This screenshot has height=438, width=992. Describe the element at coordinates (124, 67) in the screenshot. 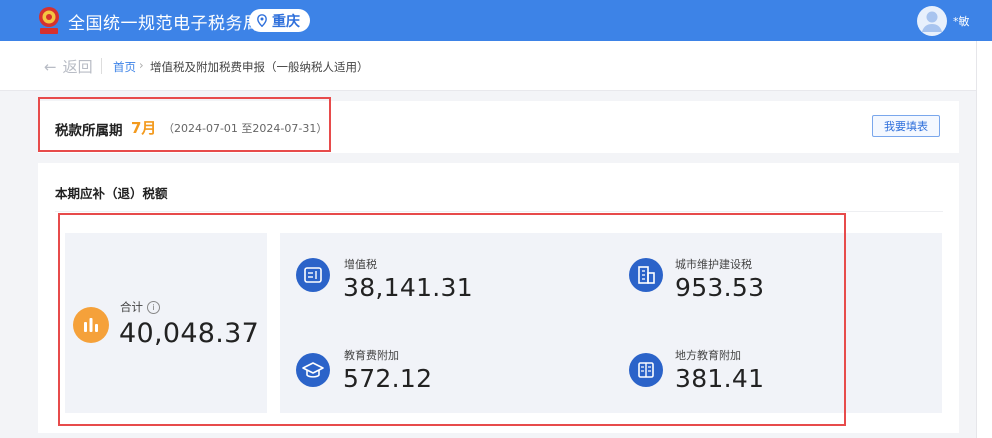

I see `breadcrumb-home-link: 首页` at that location.